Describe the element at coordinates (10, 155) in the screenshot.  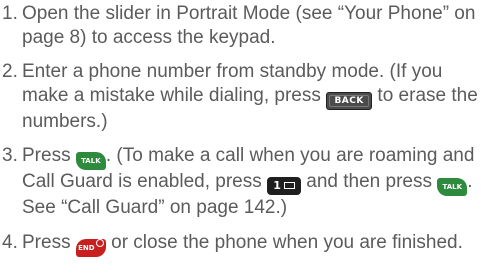
I see `step-number: 3.` at that location.